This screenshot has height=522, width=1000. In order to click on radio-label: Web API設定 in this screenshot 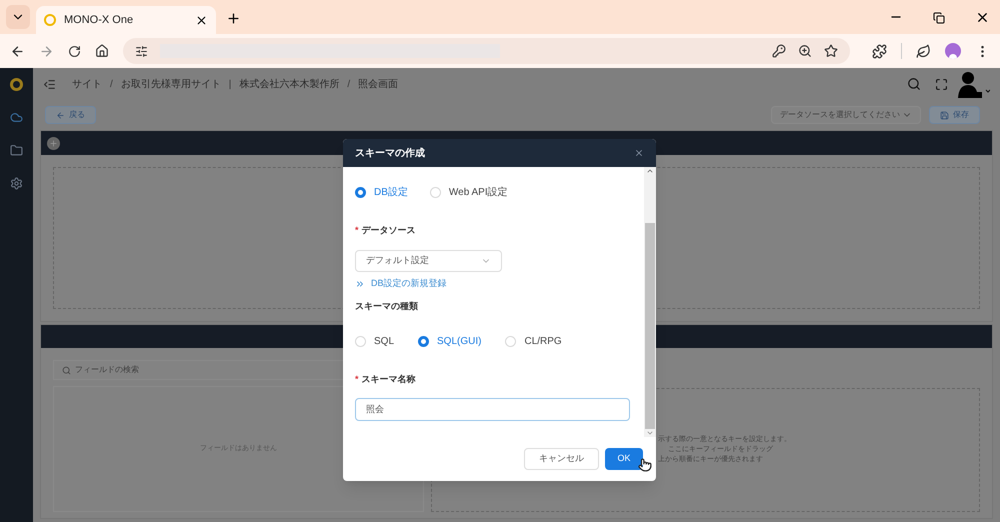, I will do `click(478, 193)`.